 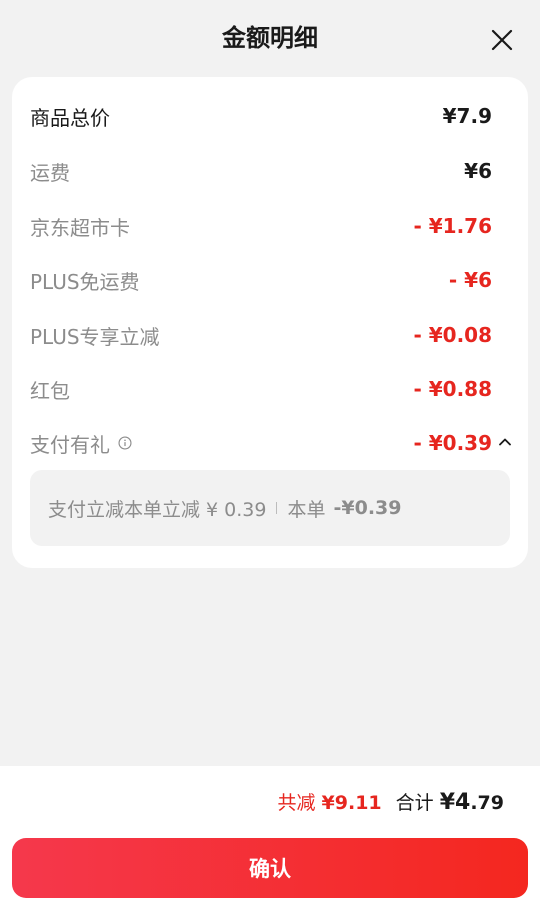 What do you see at coordinates (452, 226) in the screenshot?
I see `row-value: - ¥1.76` at bounding box center [452, 226].